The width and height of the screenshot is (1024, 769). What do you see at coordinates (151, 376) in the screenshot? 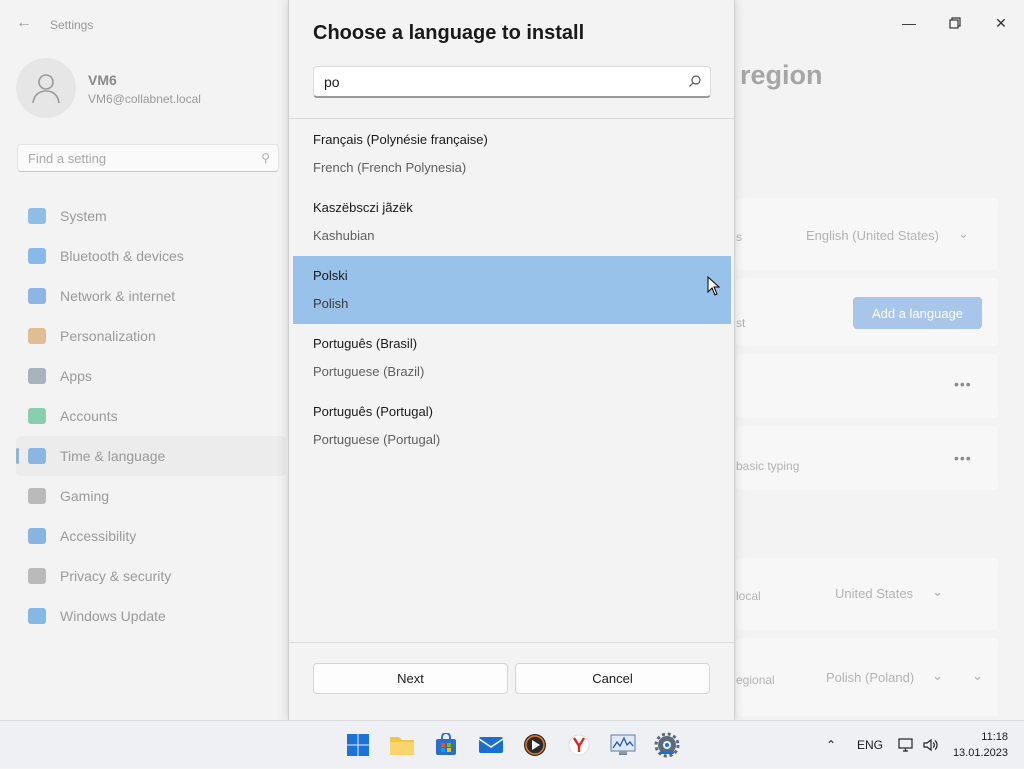
I see `sidebar-item-apps: Apps` at bounding box center [151, 376].